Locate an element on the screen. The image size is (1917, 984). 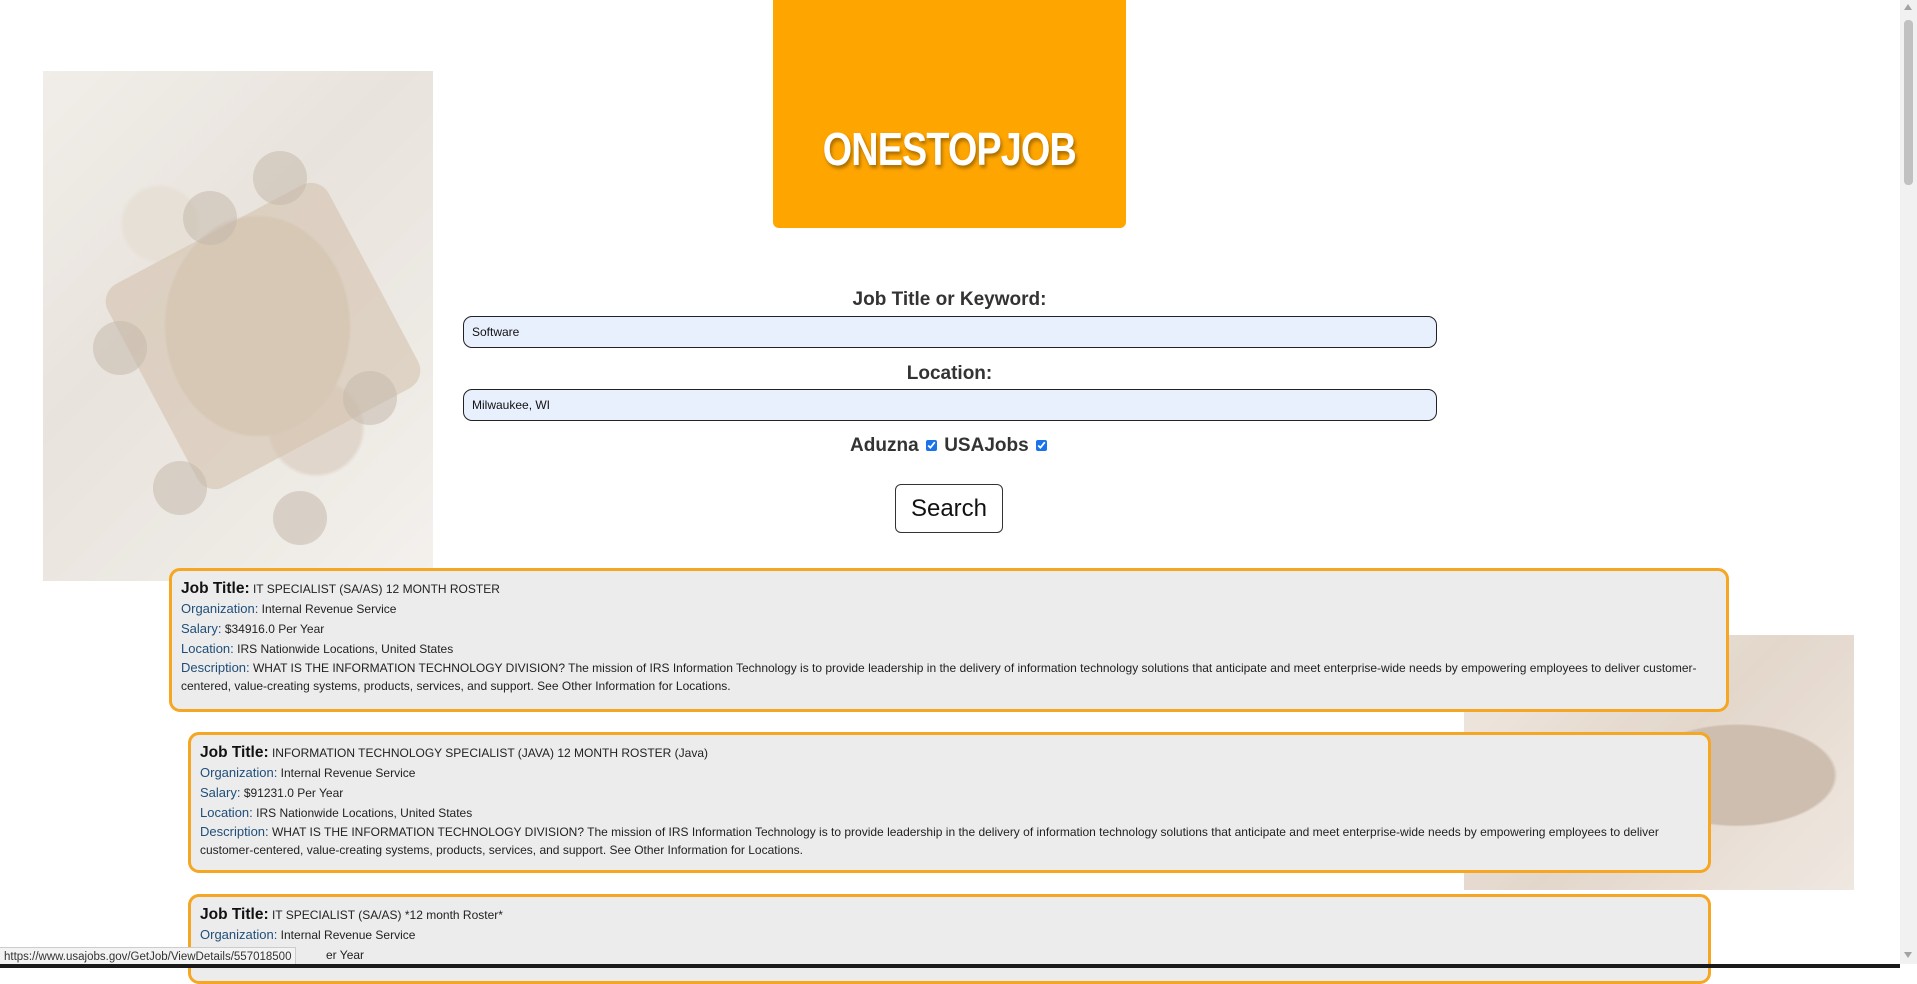
team-meeting-photo is located at coordinates (238, 326).